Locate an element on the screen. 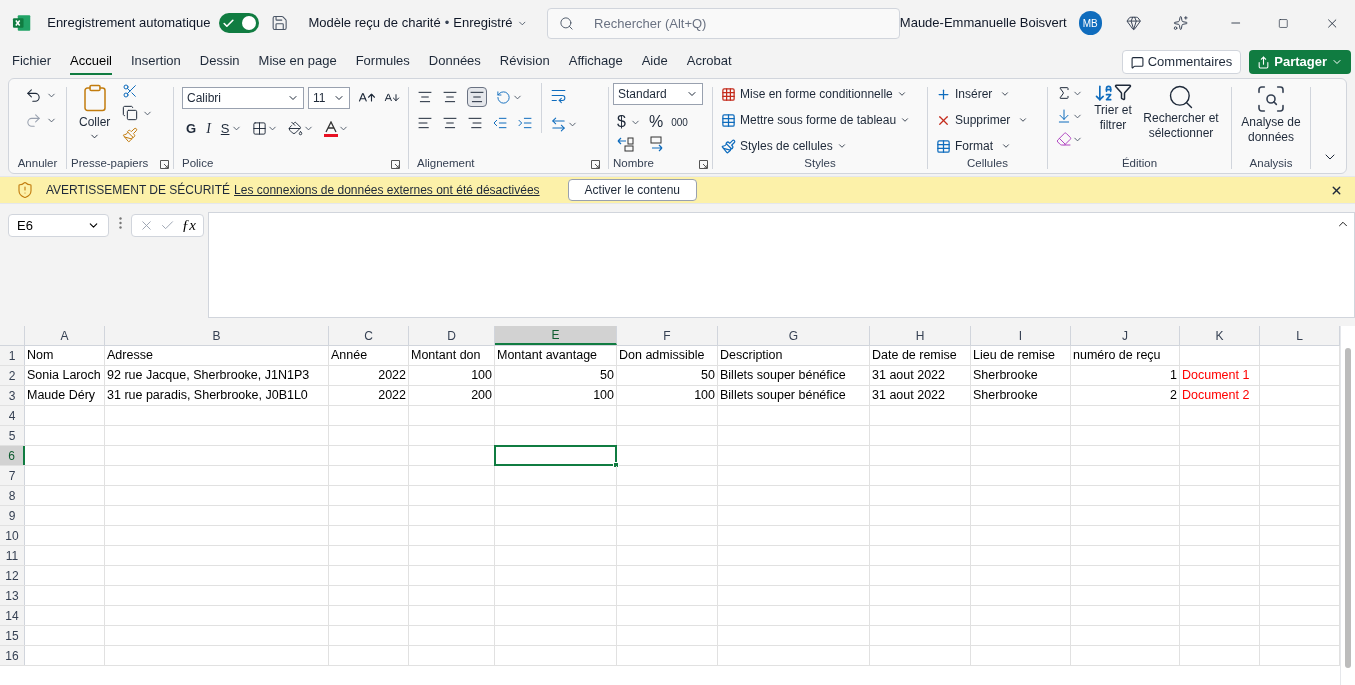  autosave-toggle is located at coordinates (239, 23).